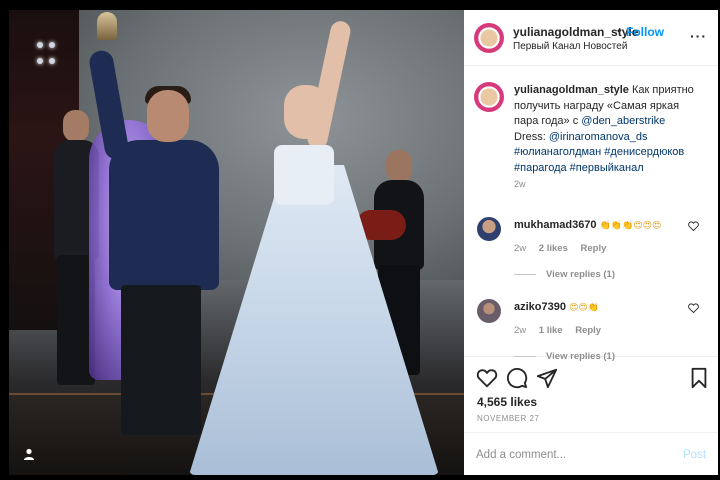  What do you see at coordinates (520, 184) in the screenshot?
I see `caption-timestamp: 2w` at bounding box center [520, 184].